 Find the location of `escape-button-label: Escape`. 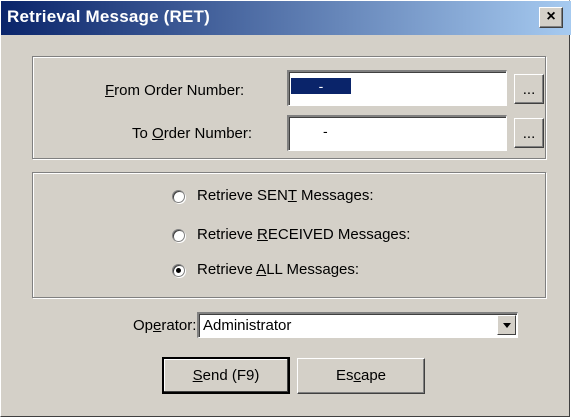

escape-button-label: Escape is located at coordinates (361, 375).